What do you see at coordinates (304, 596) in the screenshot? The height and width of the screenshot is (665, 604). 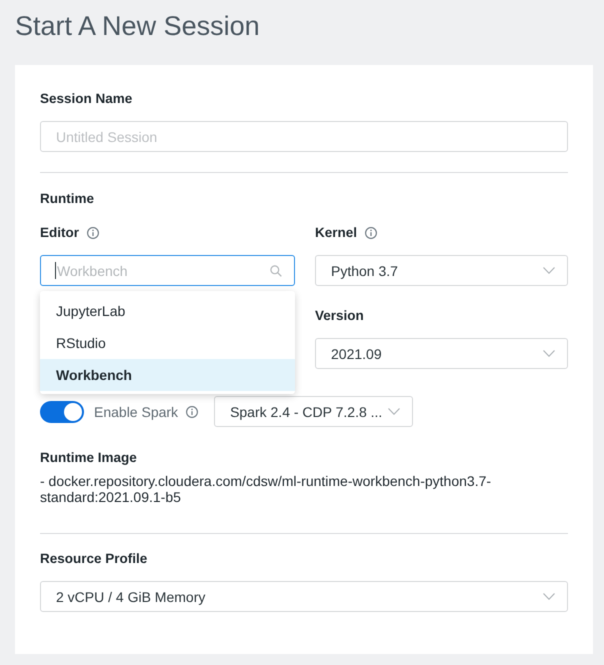 I see `resource-profile-select: 2 vCPU / 4 GiB Memory` at bounding box center [304, 596].